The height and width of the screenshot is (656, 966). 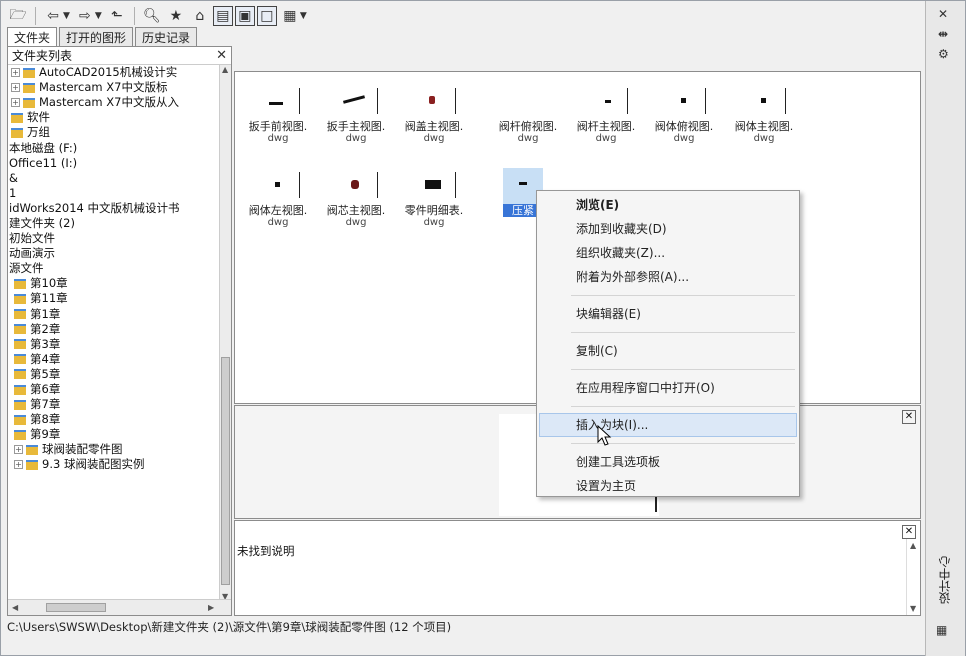 I want to click on drawing-thumbnail: 扳手主视图. dwg, so click(x=356, y=114).